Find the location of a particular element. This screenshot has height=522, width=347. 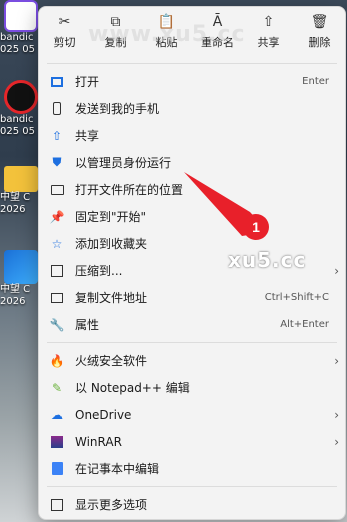

phone-icon is located at coordinates (57, 109).